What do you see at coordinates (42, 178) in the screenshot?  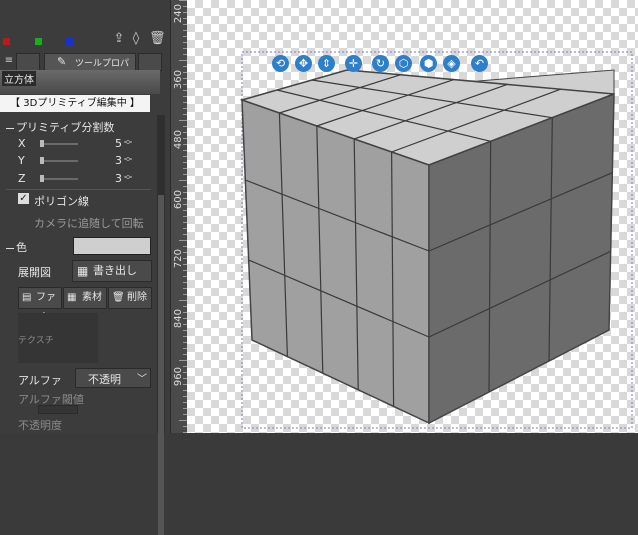 I see `axis-z-knob` at bounding box center [42, 178].